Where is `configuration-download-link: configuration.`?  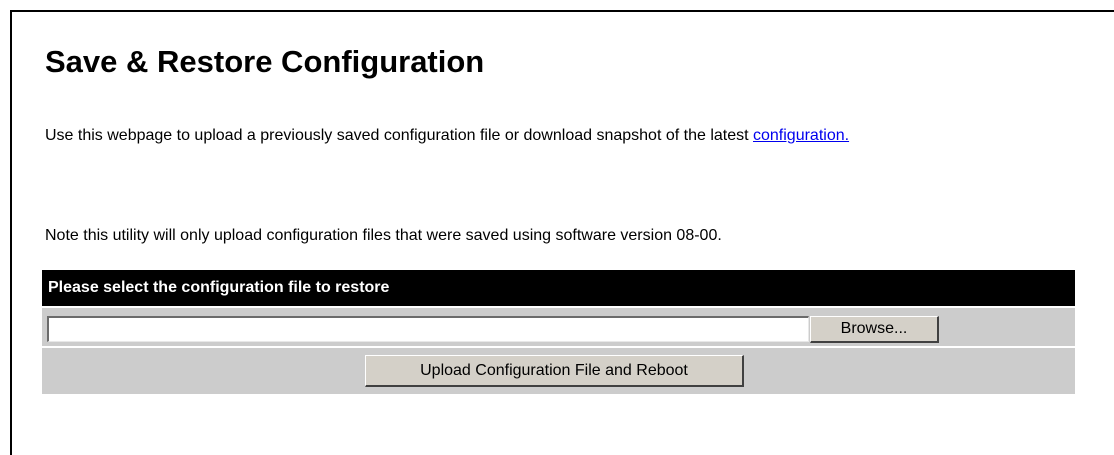 configuration-download-link: configuration. is located at coordinates (801, 135).